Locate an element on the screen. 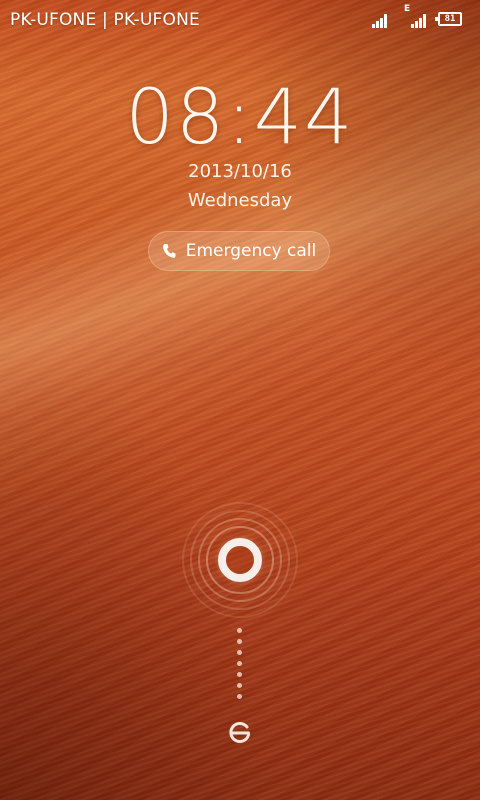 The width and height of the screenshot is (480, 800). unlock-target is located at coordinates (240, 733).